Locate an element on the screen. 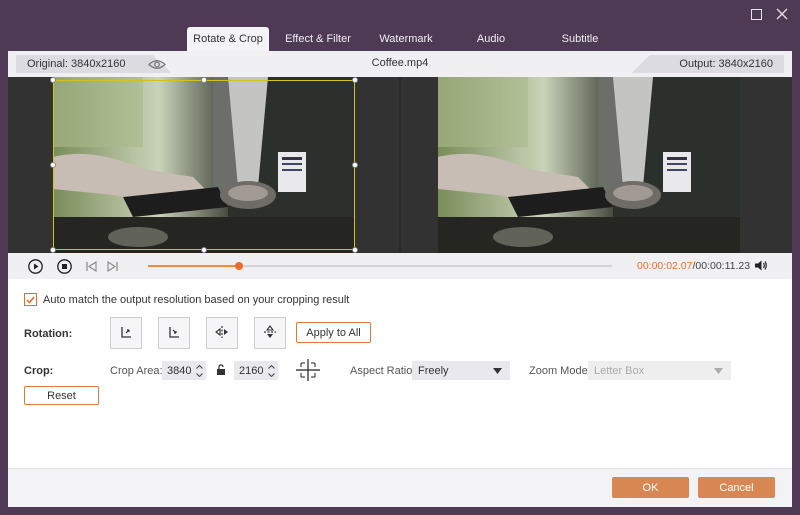  original-video-frame is located at coordinates (204, 165).